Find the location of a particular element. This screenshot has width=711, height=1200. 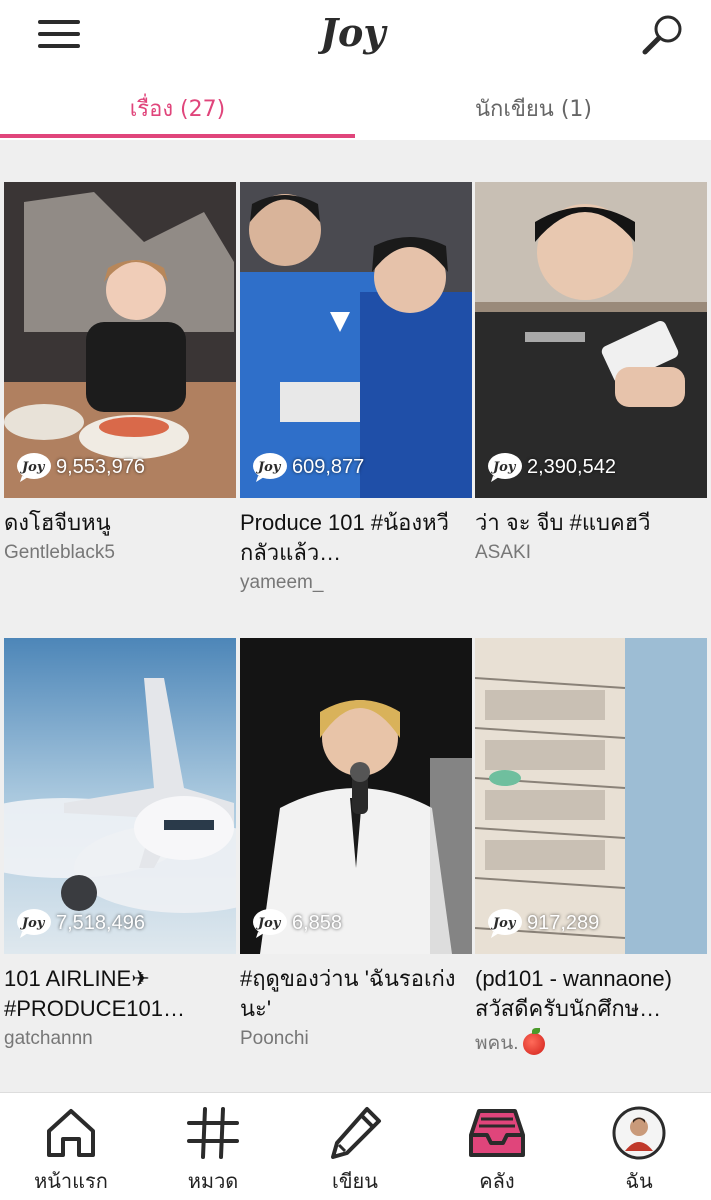

view-count: Joy 6,858 is located at coordinates (297, 923).